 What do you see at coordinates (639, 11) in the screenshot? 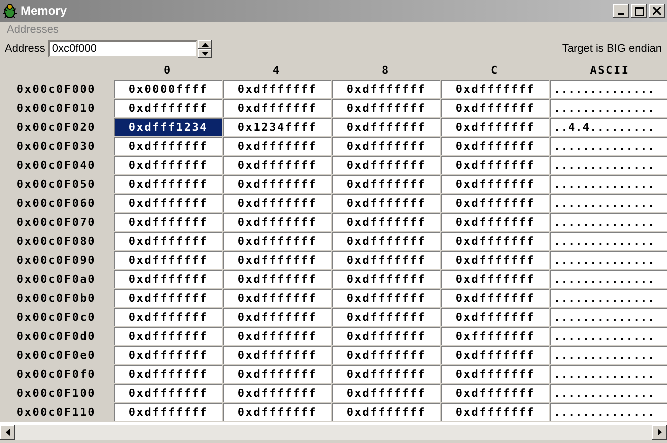
I see `maximize-button` at bounding box center [639, 11].